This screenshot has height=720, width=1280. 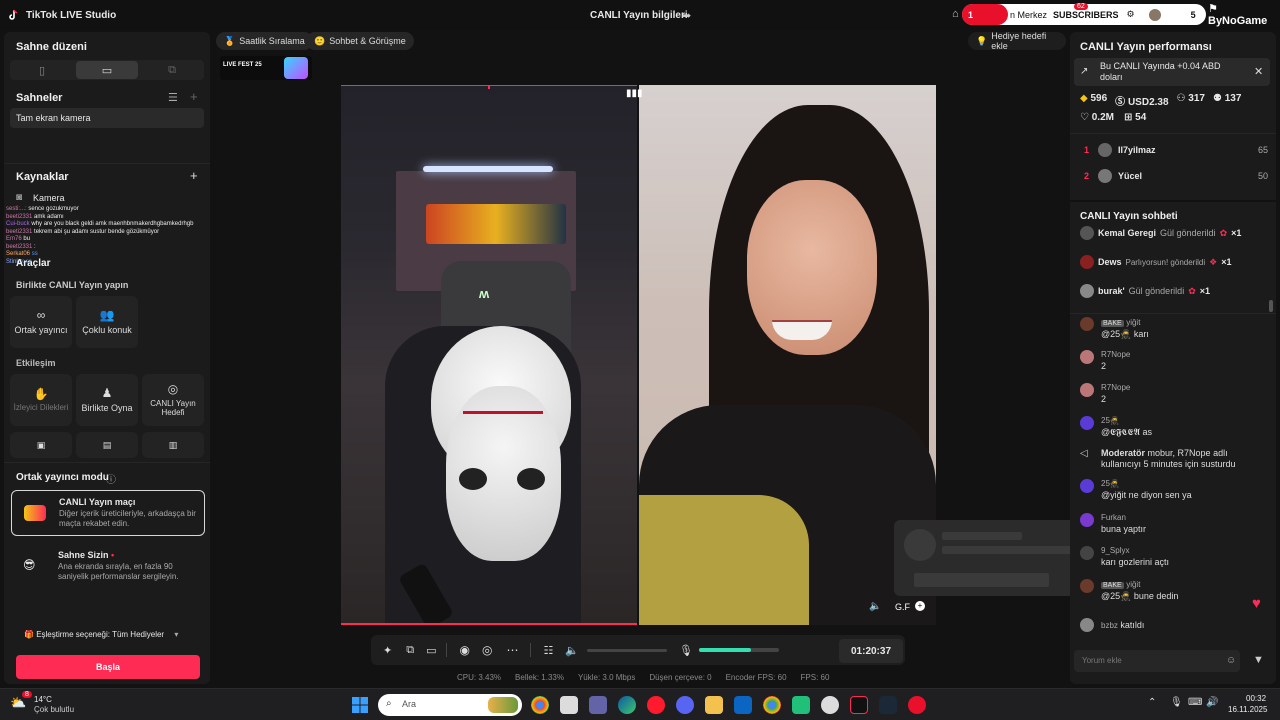 I want to click on chrome-icon, so click(x=540, y=705).